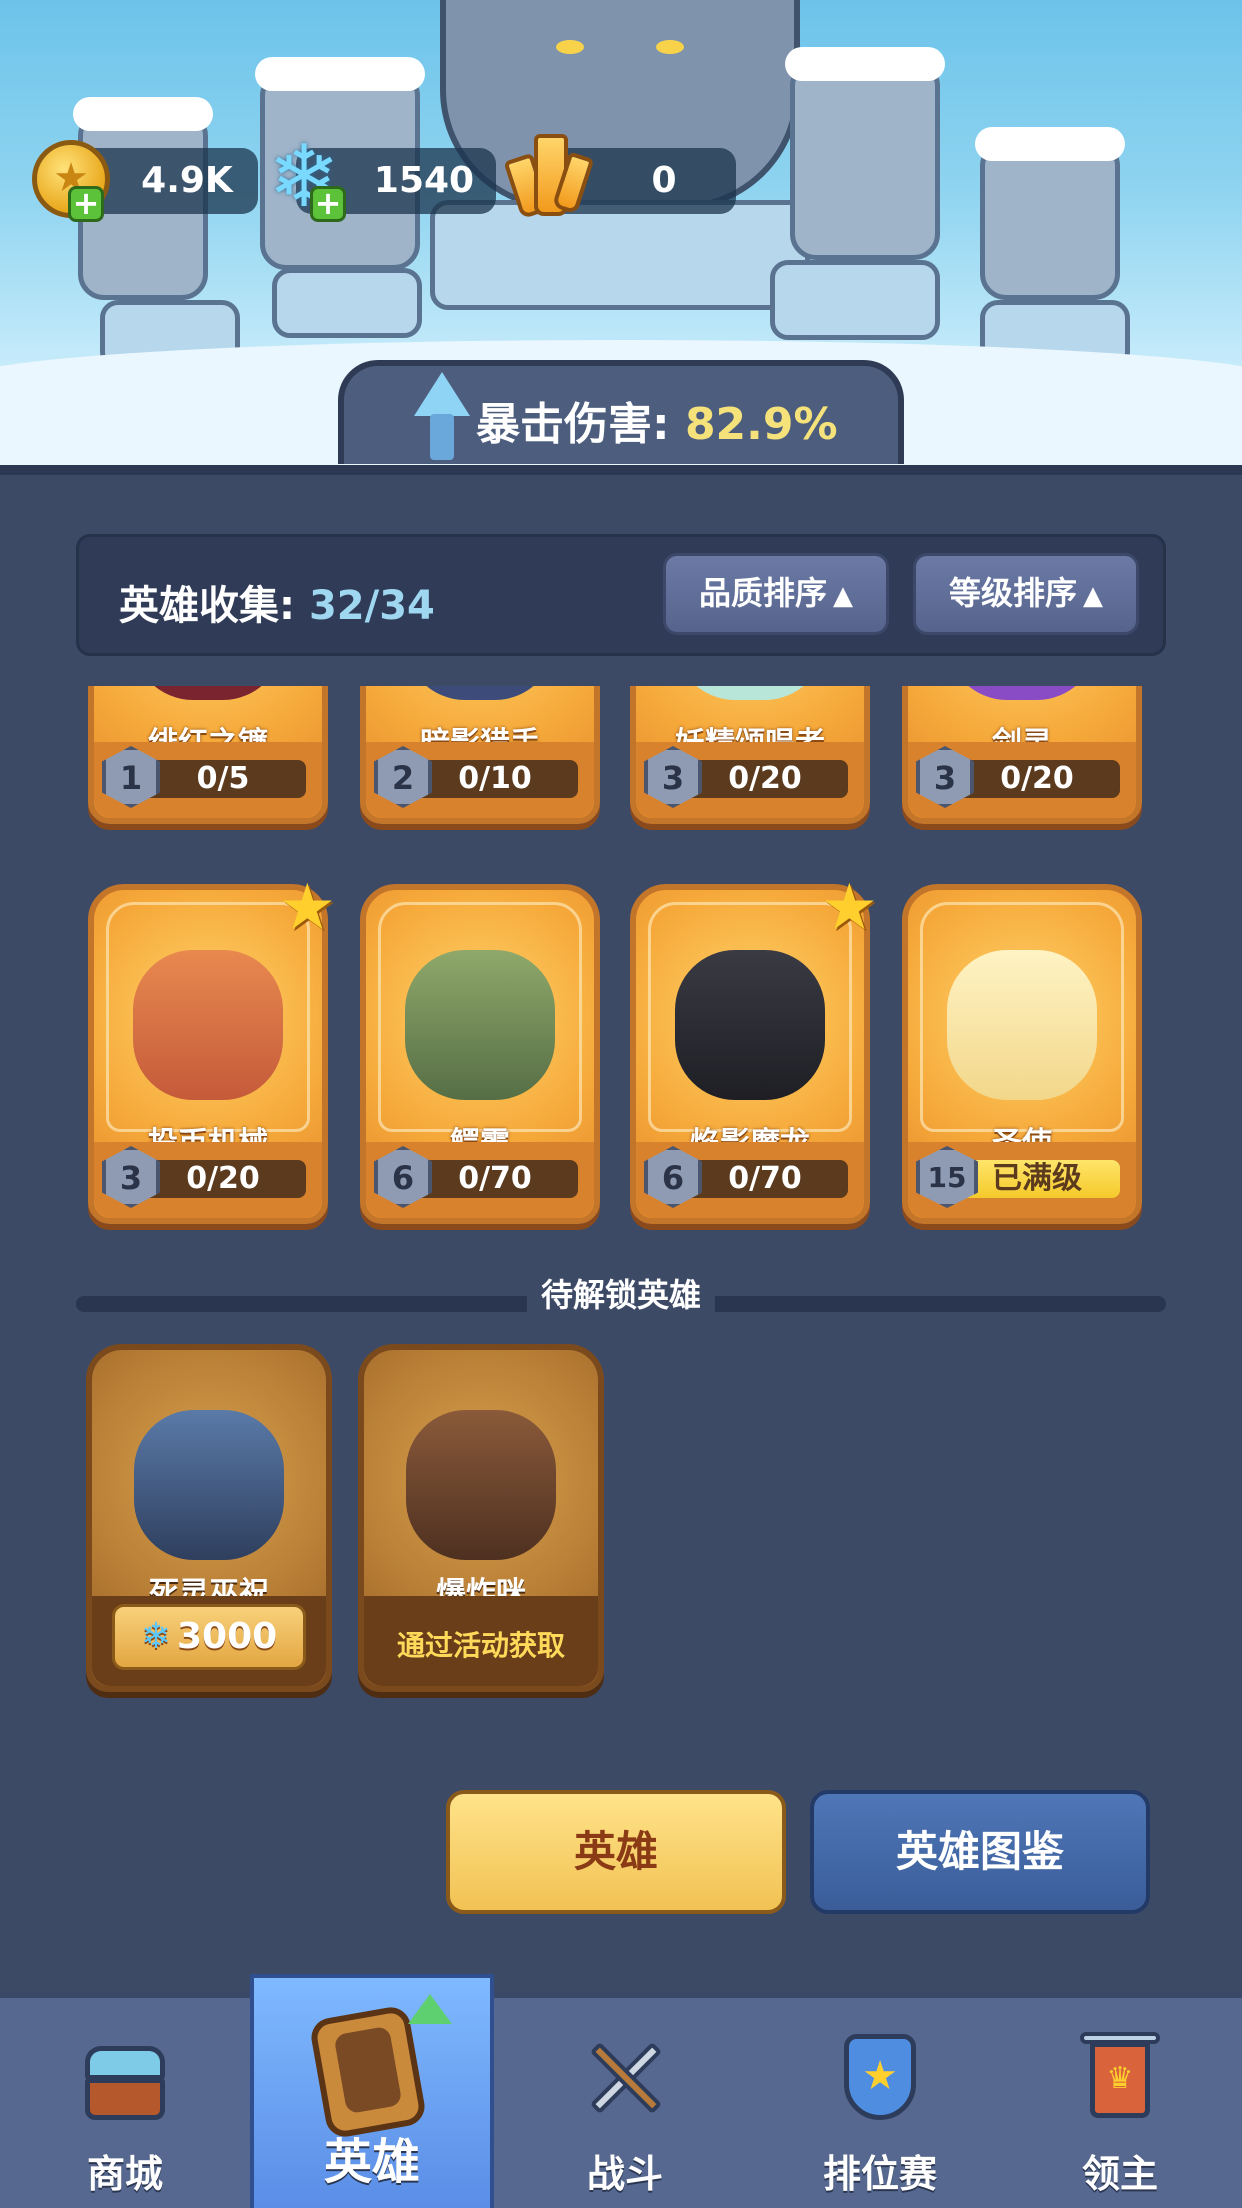  I want to click on amber-crystal-icon, so click(549, 178).